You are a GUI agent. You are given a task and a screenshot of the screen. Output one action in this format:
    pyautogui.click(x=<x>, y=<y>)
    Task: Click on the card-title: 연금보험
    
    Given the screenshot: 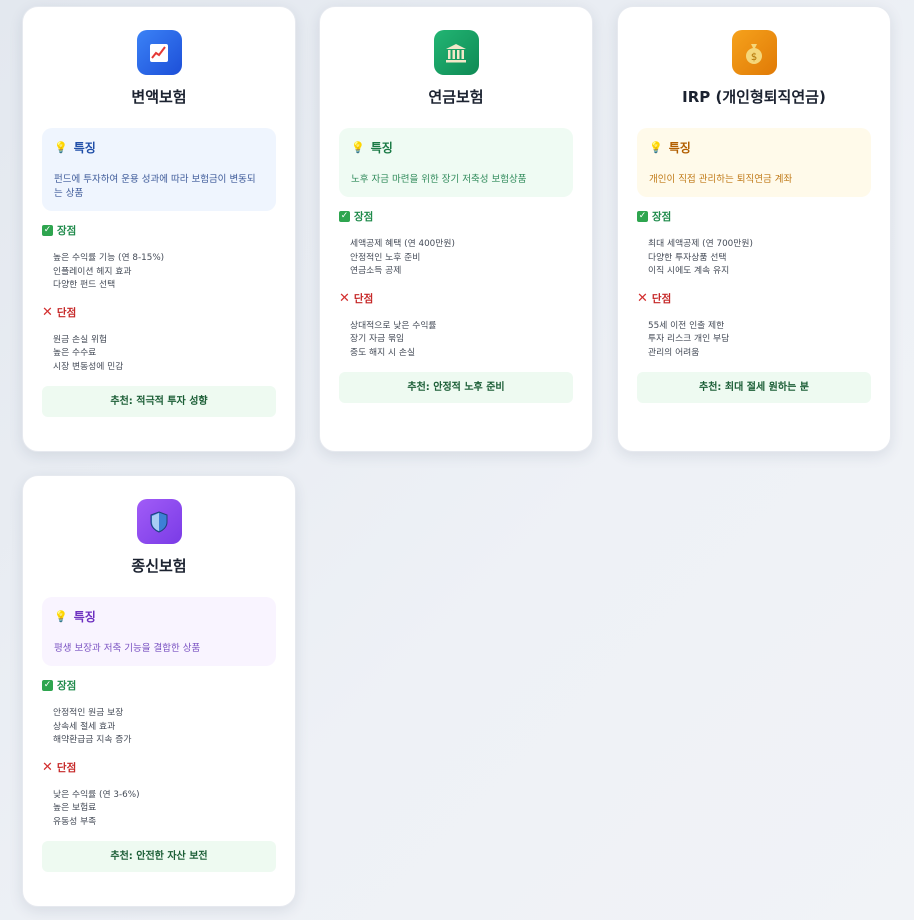 What is the action you would take?
    pyautogui.click(x=456, y=97)
    